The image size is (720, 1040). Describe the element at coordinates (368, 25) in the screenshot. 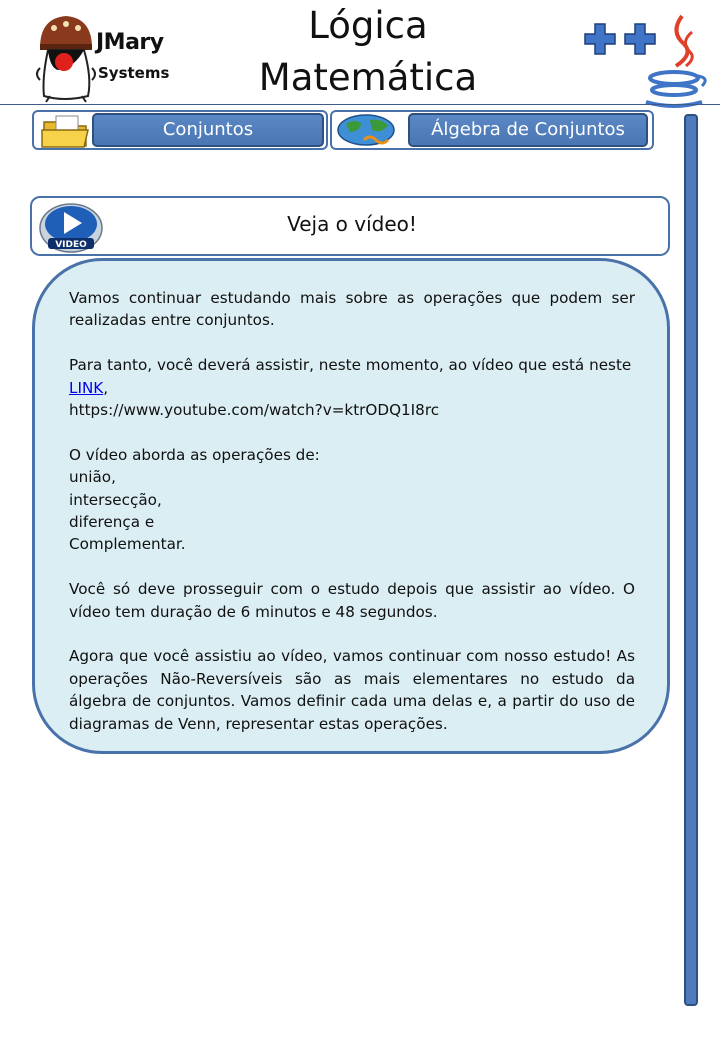

I see `page-title-line1: Lógica` at that location.